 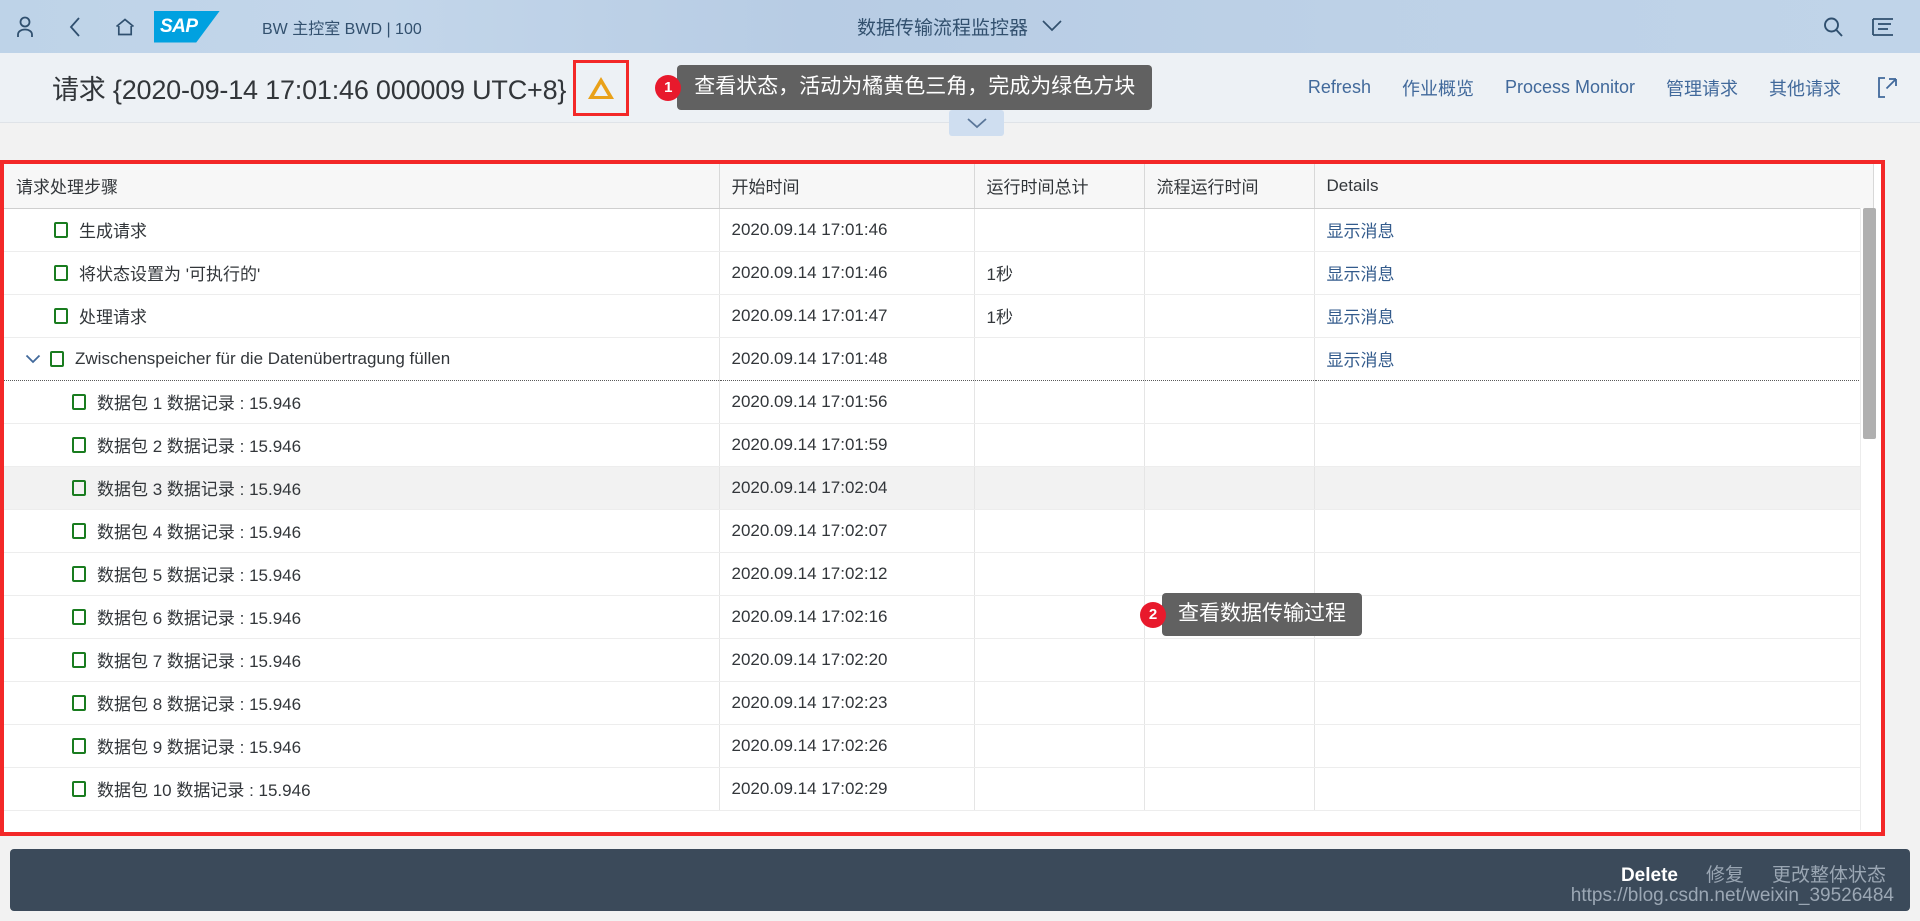 What do you see at coordinates (1753, 873) in the screenshot?
I see `footer-actions: Delete 修复 更改整体状态` at bounding box center [1753, 873].